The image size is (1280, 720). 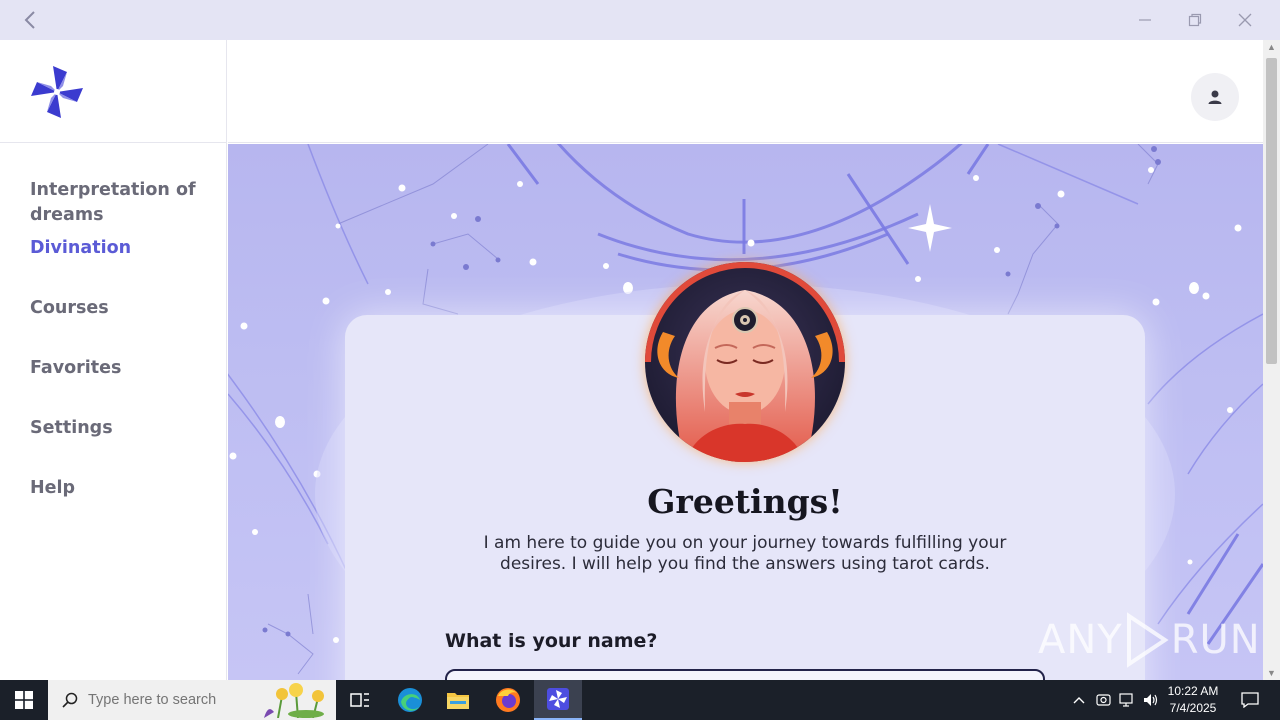 I want to click on sidebar-item-favorites: Favorites, so click(x=113, y=386).